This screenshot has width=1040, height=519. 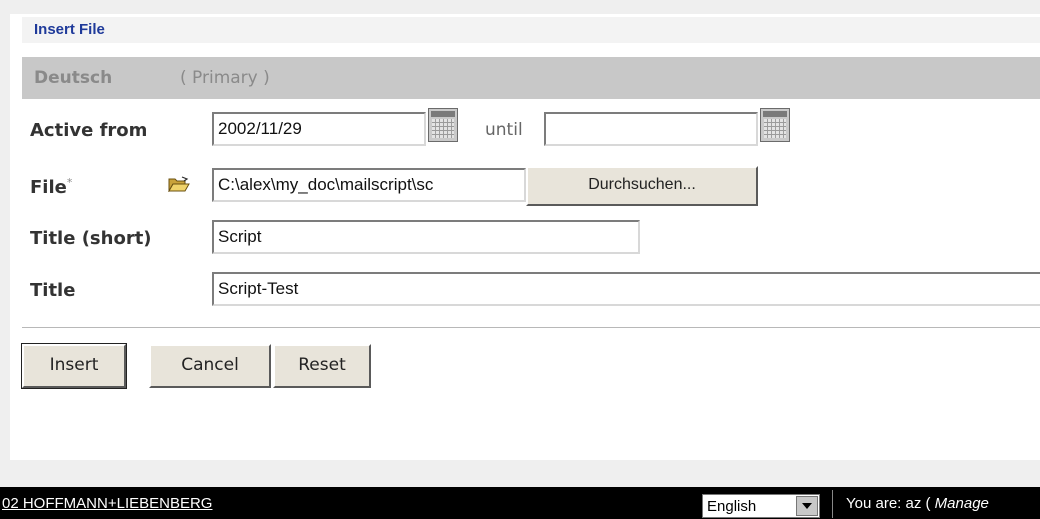 What do you see at coordinates (53, 290) in the screenshot?
I see `title-label: Title` at bounding box center [53, 290].